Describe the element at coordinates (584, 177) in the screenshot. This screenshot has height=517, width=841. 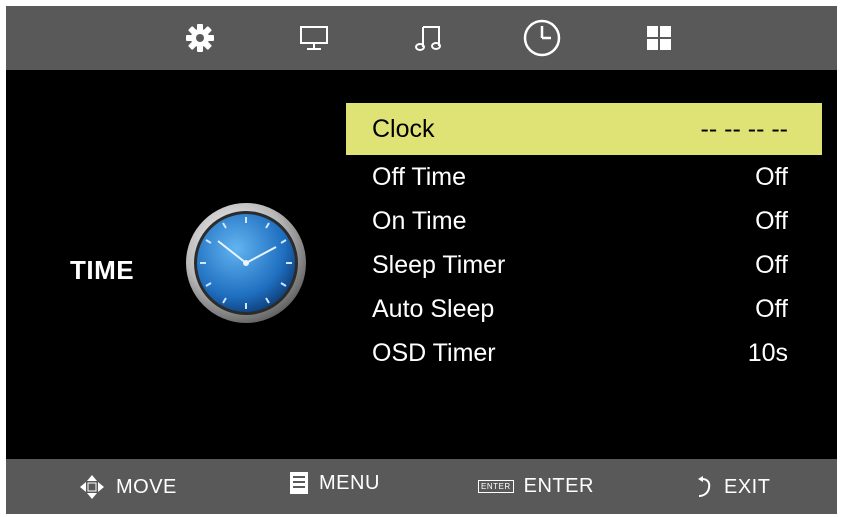
I see `menu-item-off-time: Off Time Off` at that location.